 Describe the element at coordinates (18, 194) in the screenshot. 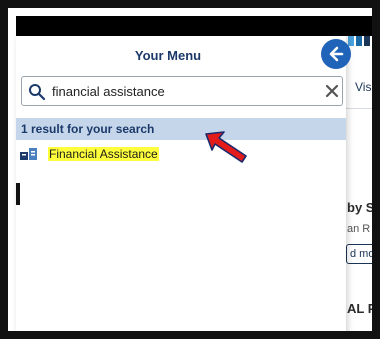

I see `left-edge-bar` at that location.